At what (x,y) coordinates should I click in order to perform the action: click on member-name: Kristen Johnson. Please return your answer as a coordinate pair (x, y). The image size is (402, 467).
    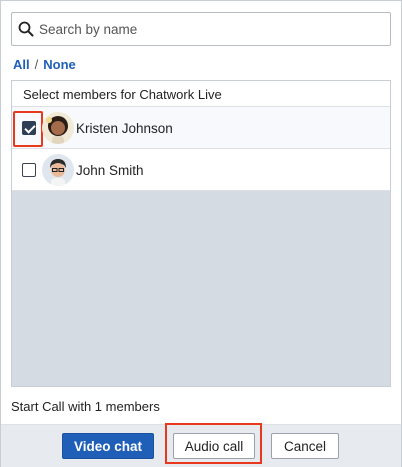
    Looking at the image, I should click on (124, 128).